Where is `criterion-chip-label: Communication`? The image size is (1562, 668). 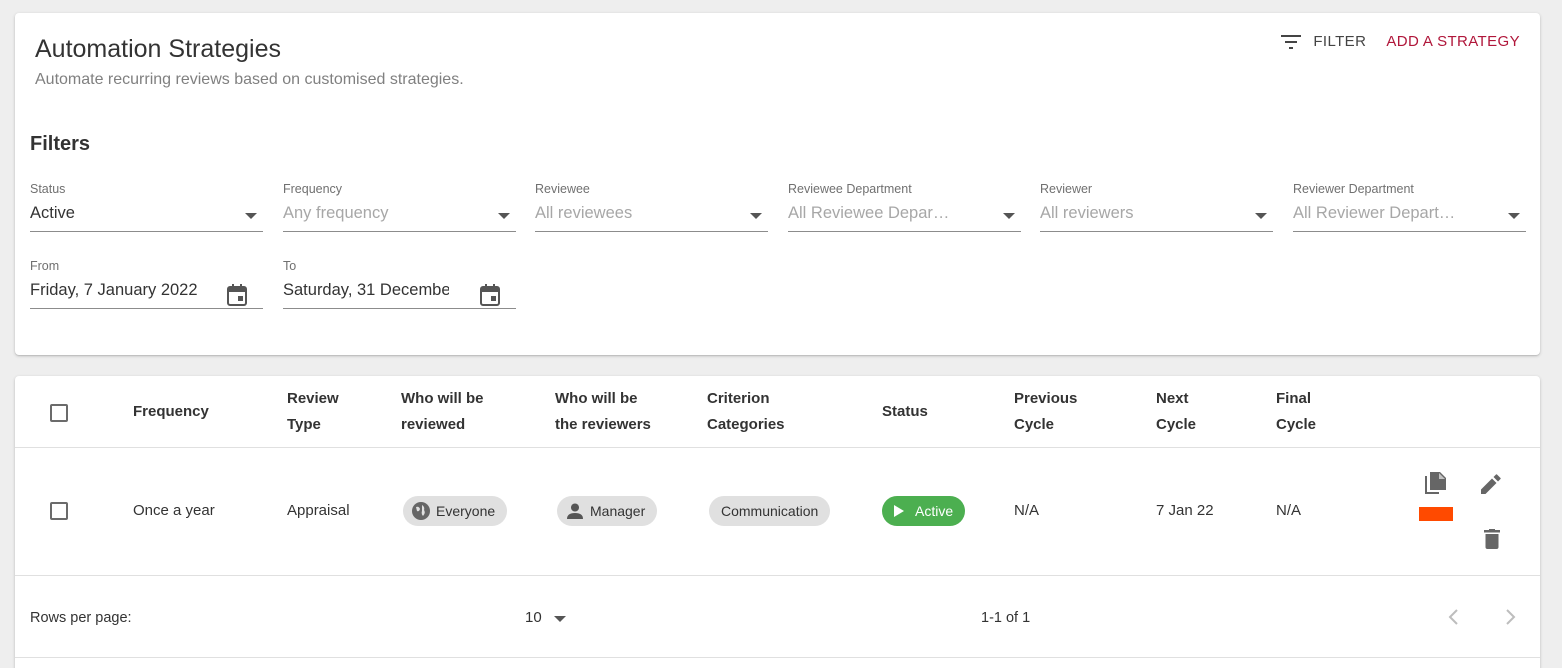
criterion-chip-label: Communication is located at coordinates (770, 511).